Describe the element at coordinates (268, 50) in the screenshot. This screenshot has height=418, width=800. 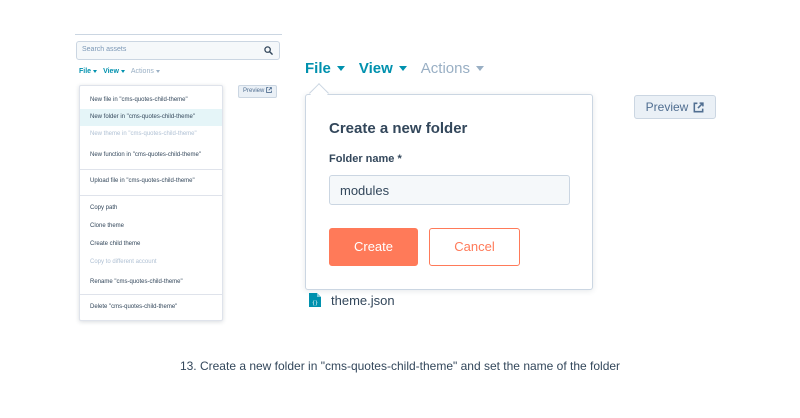
I see `search-icon` at that location.